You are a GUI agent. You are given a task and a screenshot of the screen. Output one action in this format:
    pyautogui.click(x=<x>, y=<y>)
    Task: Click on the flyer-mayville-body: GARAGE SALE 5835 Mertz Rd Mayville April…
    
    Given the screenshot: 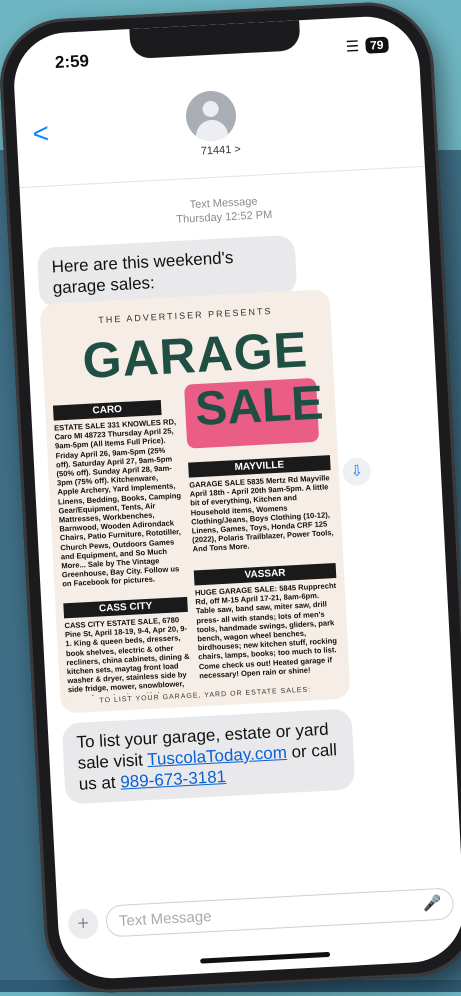 What is the action you would take?
    pyautogui.click(x=261, y=513)
    